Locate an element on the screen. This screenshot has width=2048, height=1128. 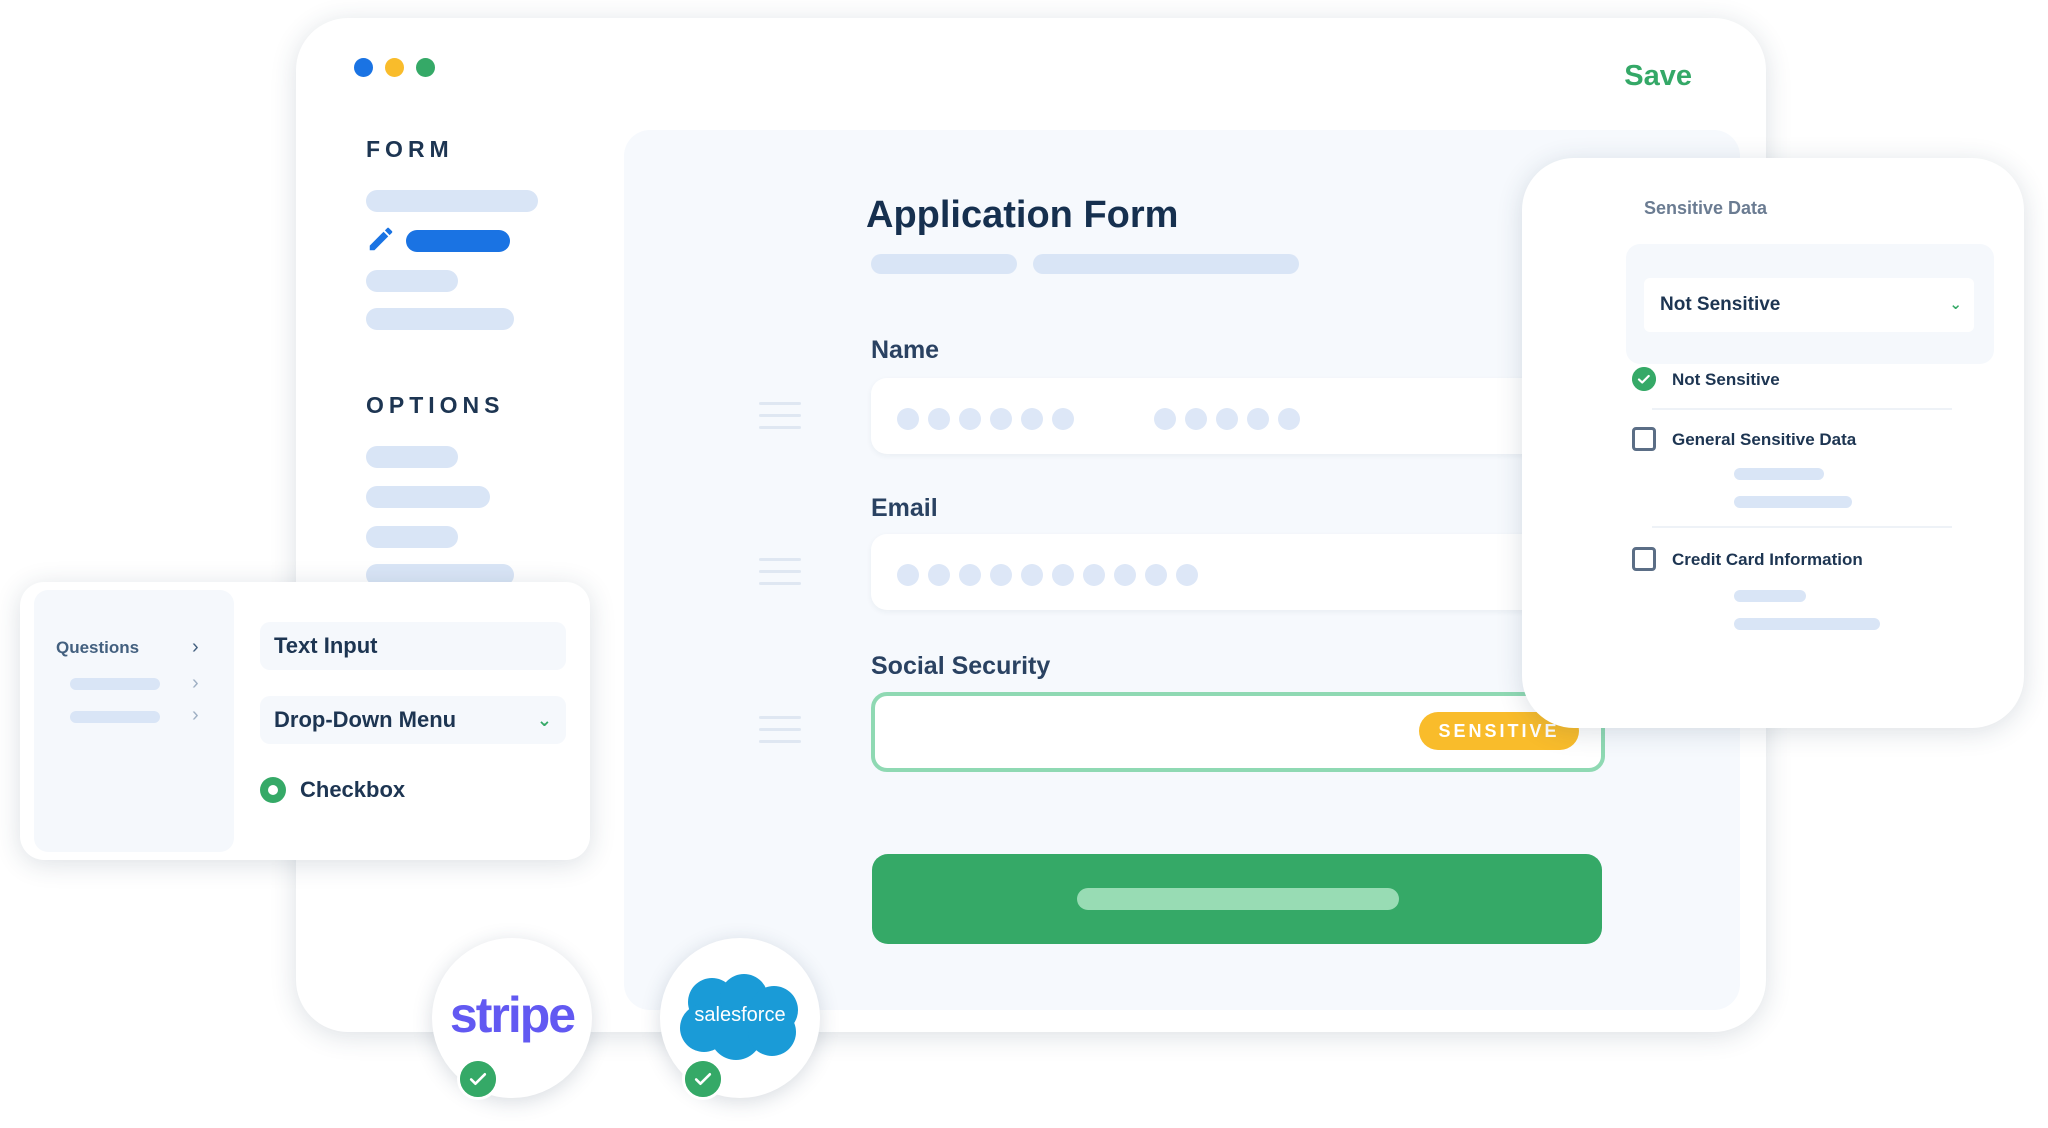
sidebar-item-active is located at coordinates (458, 241).